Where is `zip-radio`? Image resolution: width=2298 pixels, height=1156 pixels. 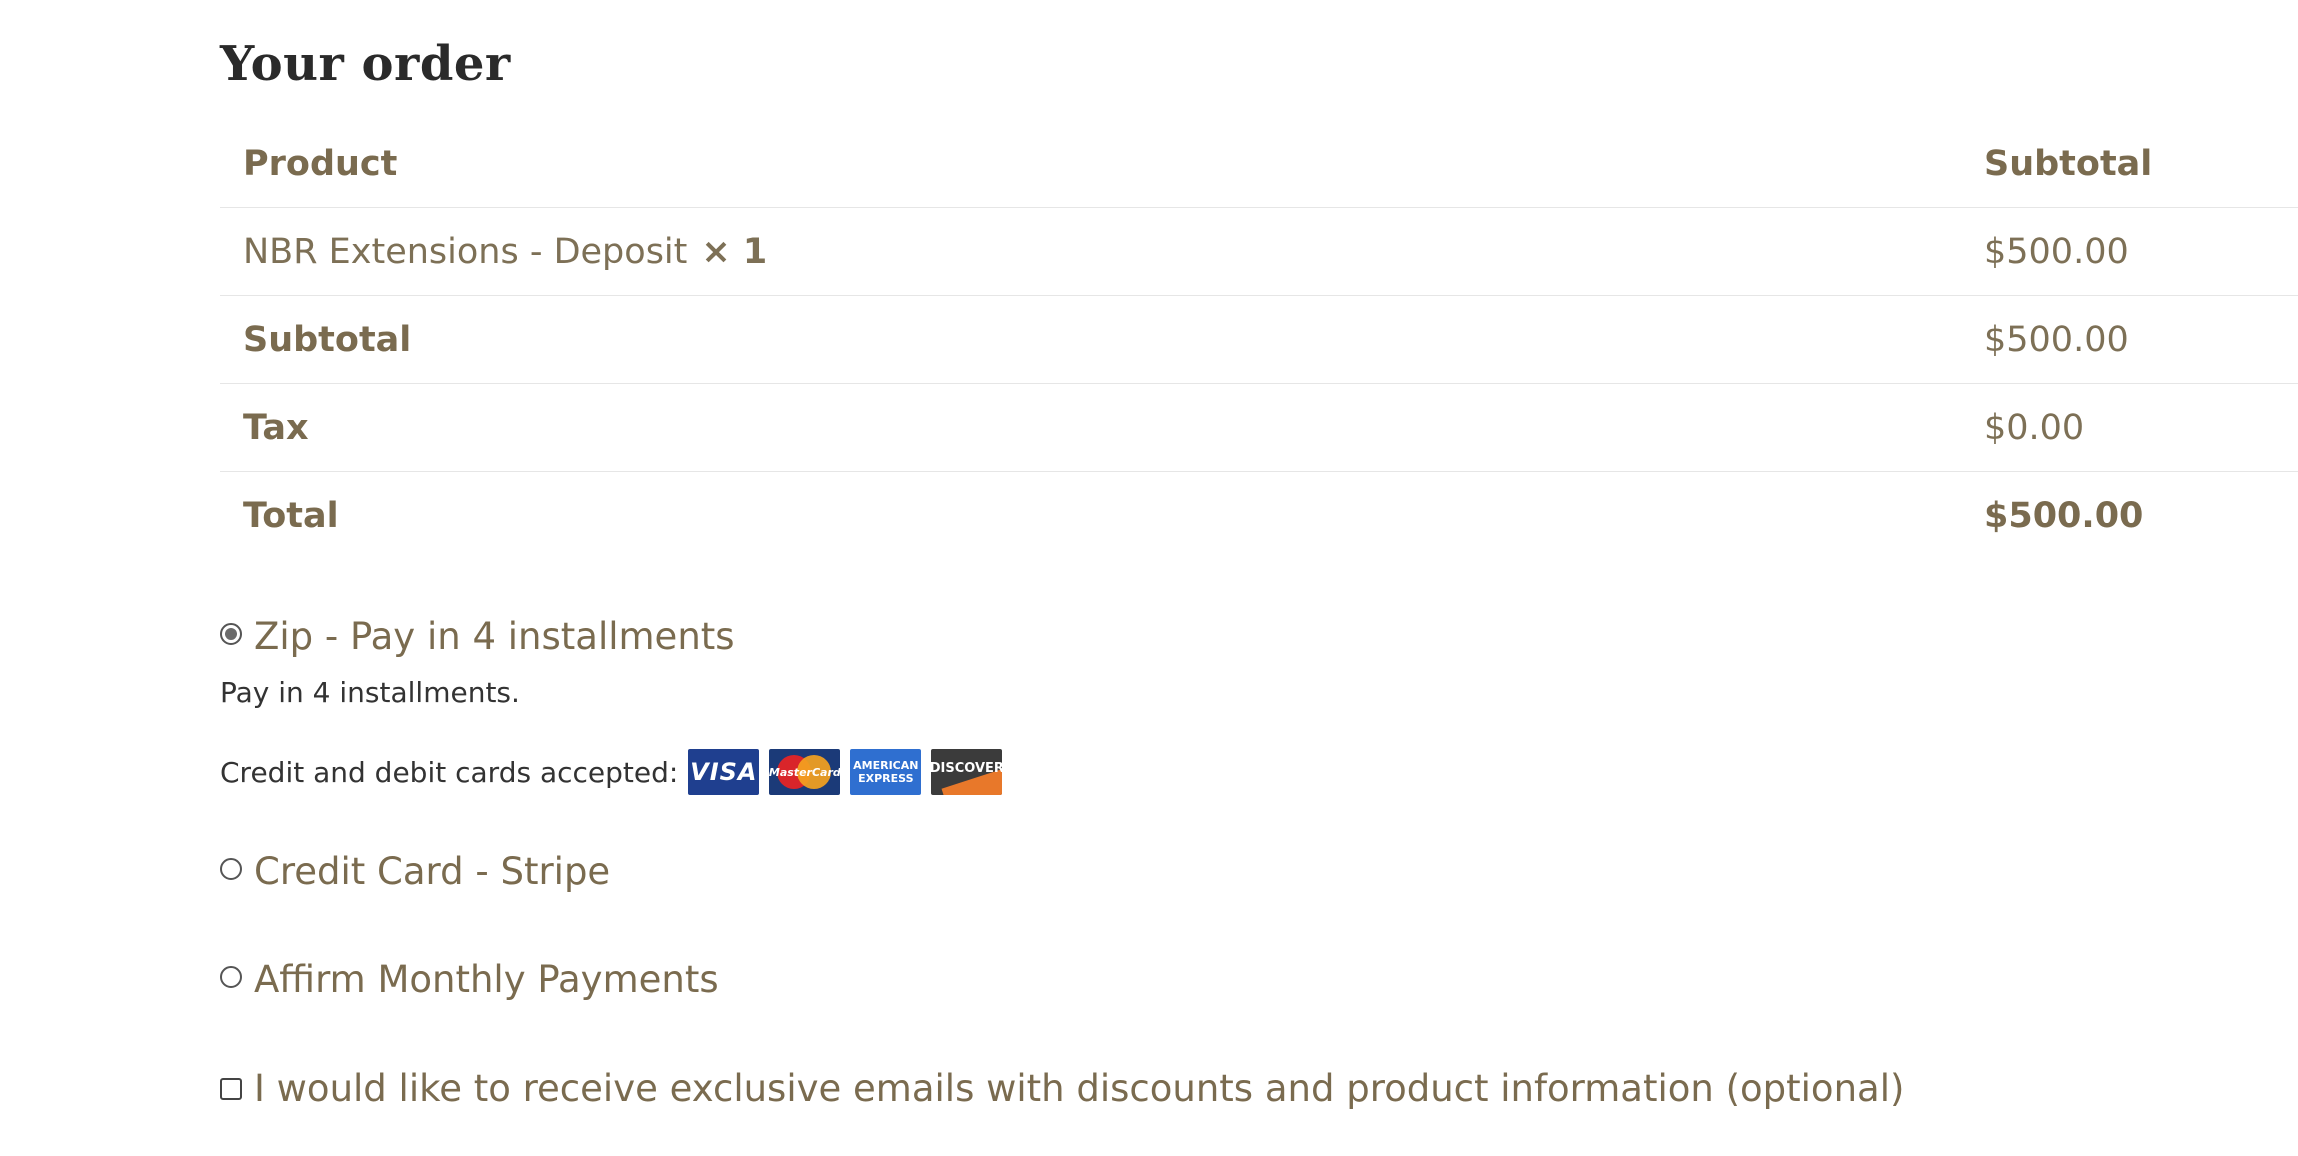 zip-radio is located at coordinates (231, 633).